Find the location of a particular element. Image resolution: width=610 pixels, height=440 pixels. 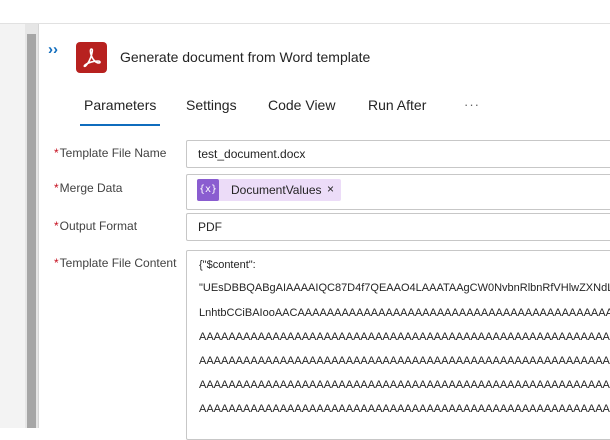

left-gutter is located at coordinates (12, 226).